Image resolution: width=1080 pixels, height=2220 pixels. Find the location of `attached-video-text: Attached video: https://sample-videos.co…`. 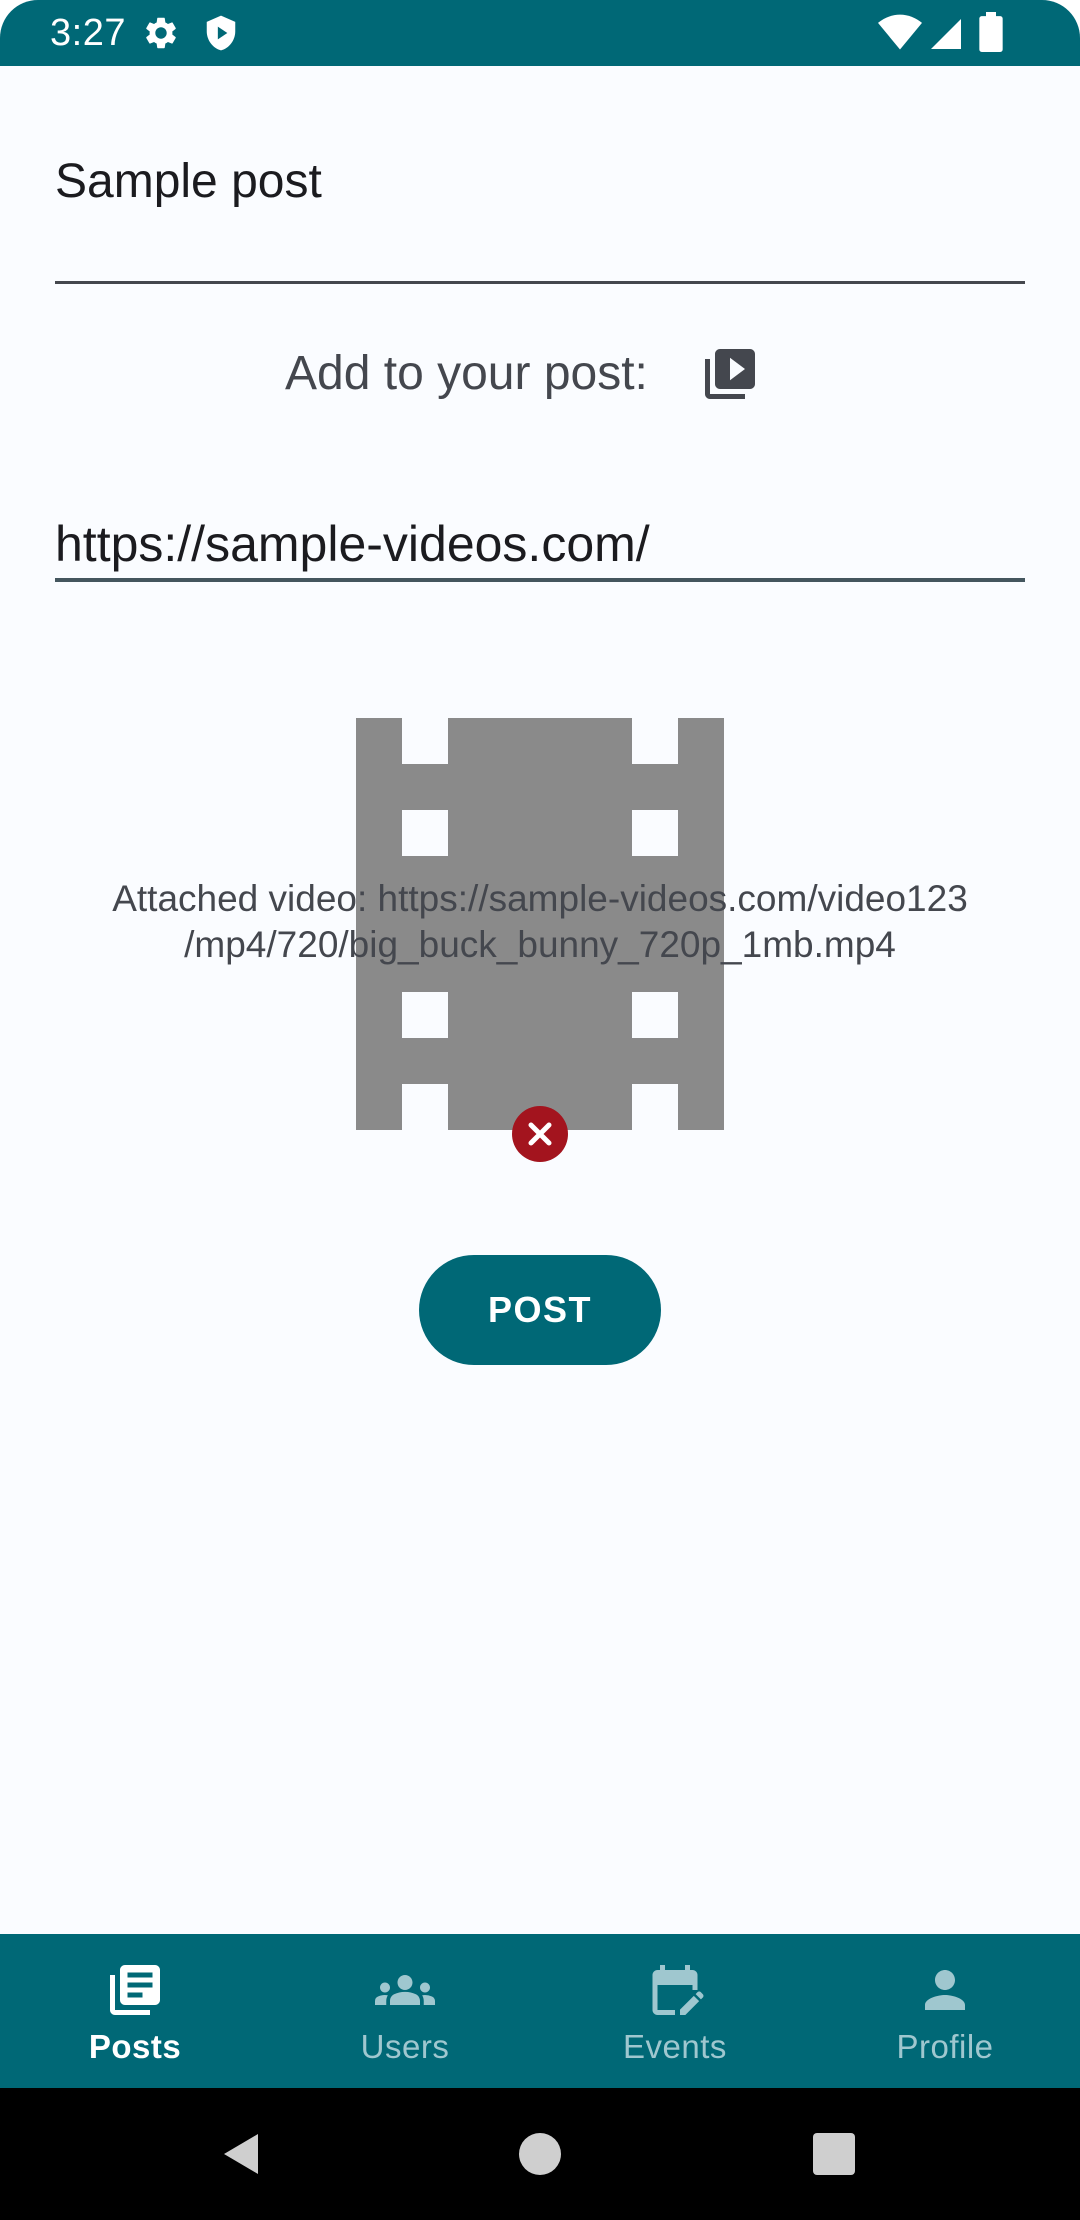

attached-video-text: Attached video: https://sample-videos.co… is located at coordinates (540, 922).